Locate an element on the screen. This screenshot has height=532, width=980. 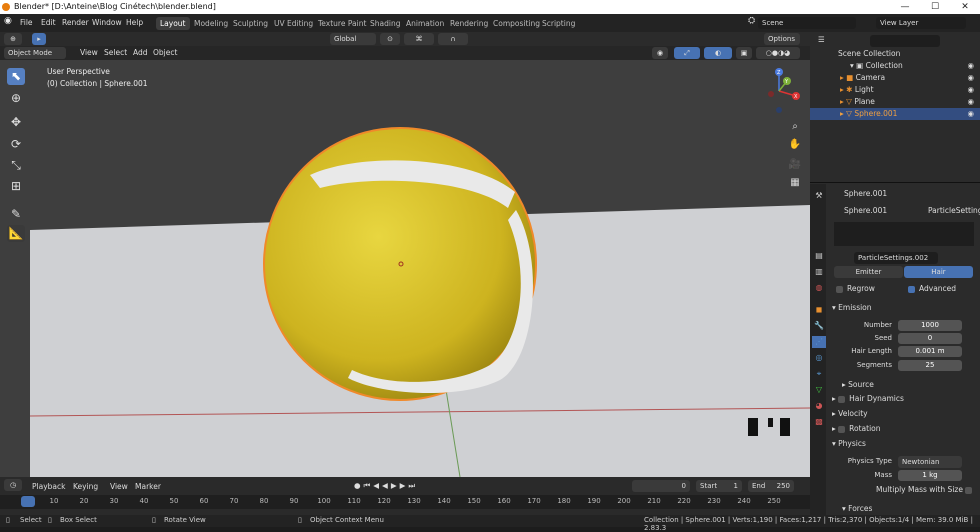
advanced-checkbox: Advanced is located at coordinates (932, 288).